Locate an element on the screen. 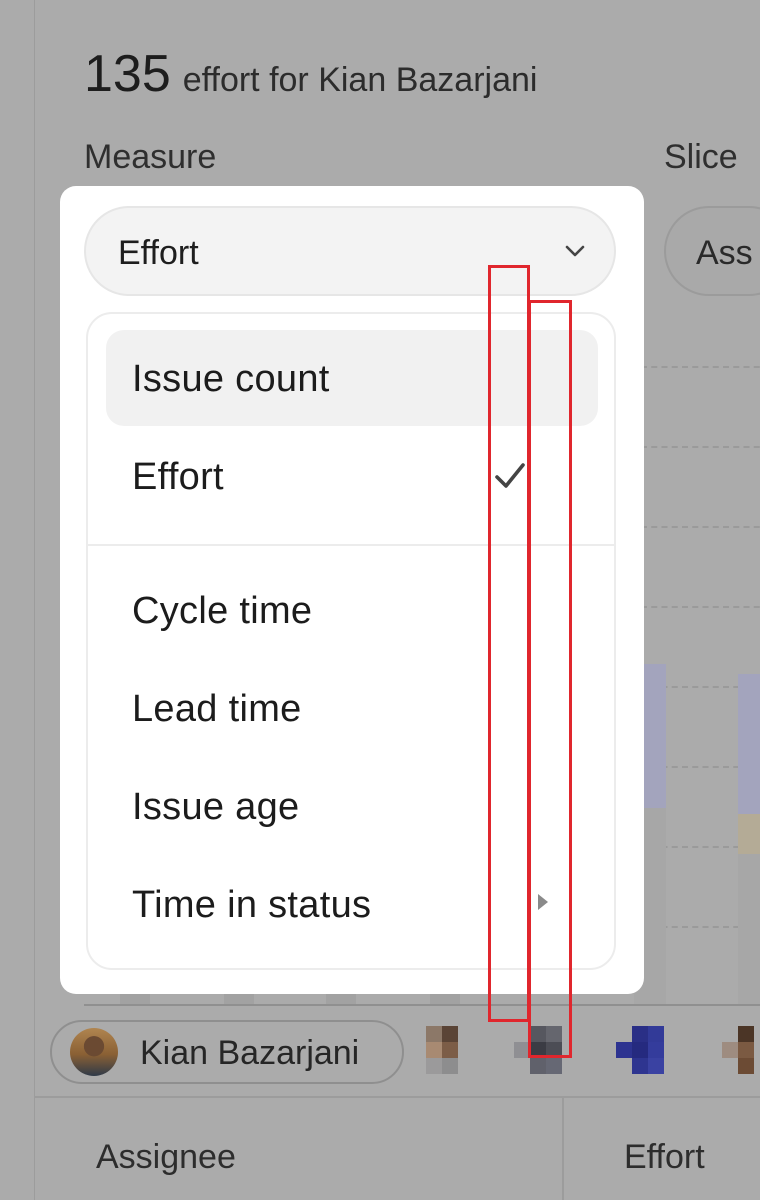  slice-select: Ass is located at coordinates (712, 251).